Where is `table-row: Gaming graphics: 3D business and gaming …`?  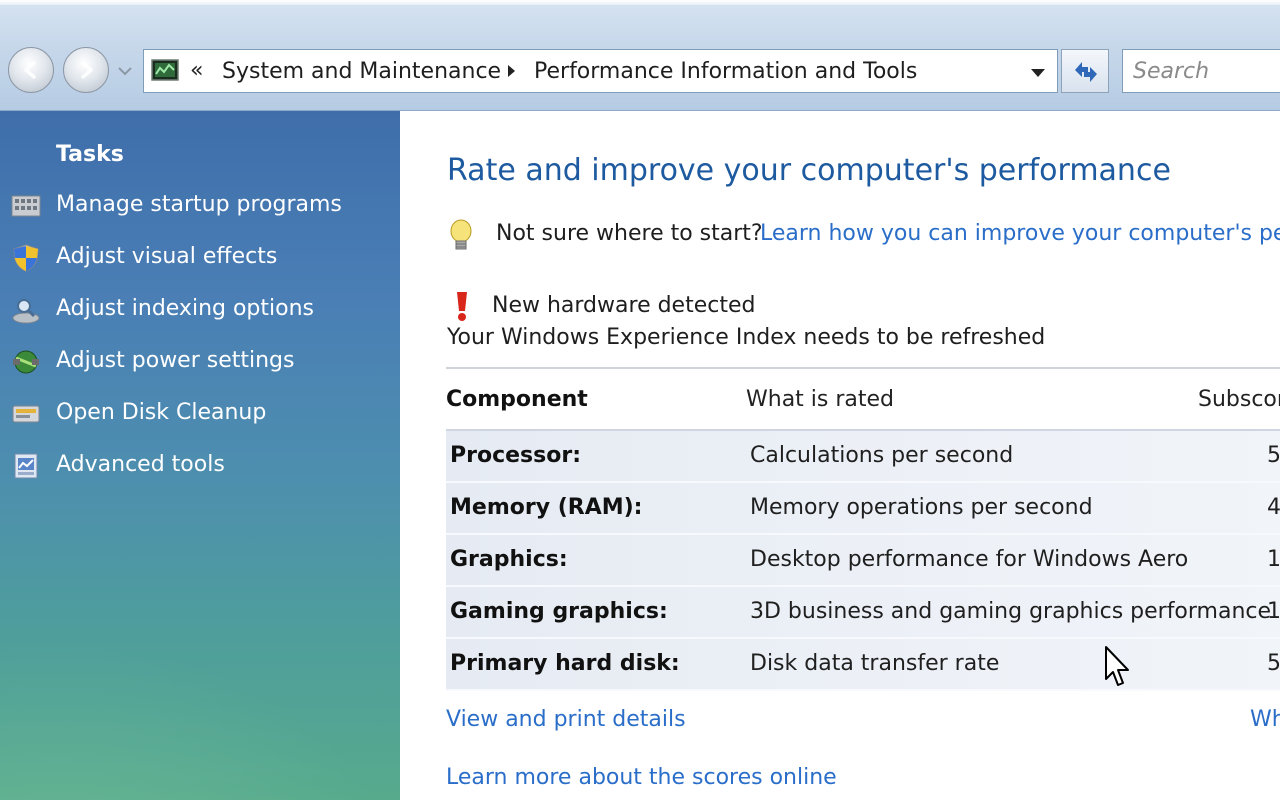 table-row: Gaming graphics: 3D business and gaming … is located at coordinates (863, 613).